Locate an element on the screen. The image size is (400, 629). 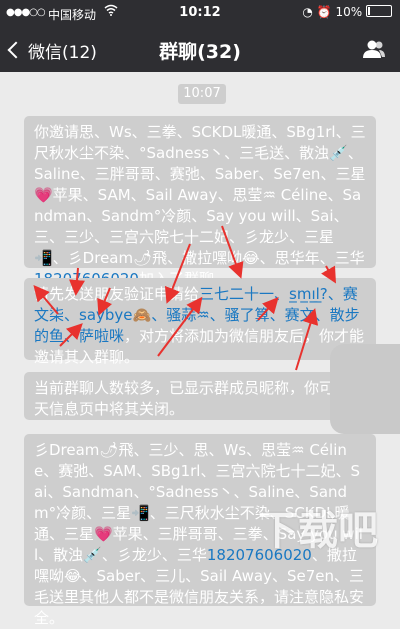
page-title: 群聊(32) is located at coordinates (200, 52).